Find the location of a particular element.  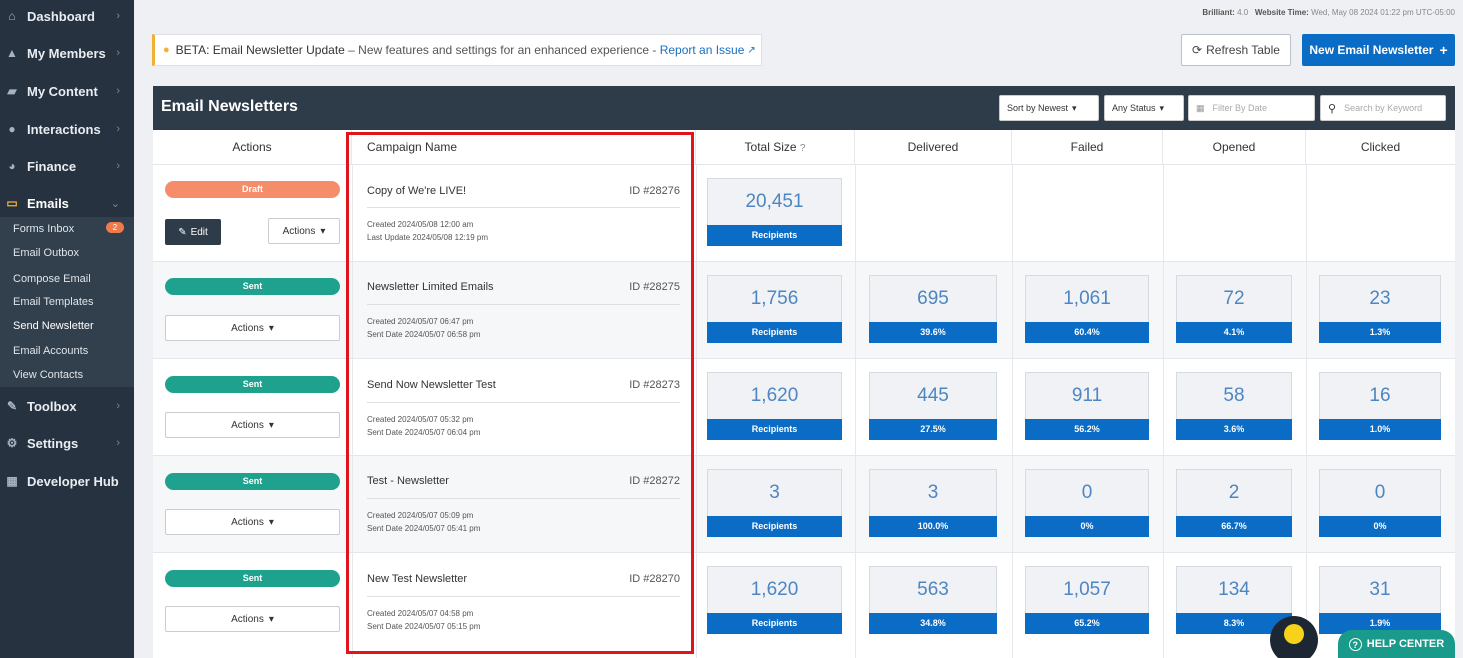

column-header-campaign-name: Campaign Name is located at coordinates (524, 147).